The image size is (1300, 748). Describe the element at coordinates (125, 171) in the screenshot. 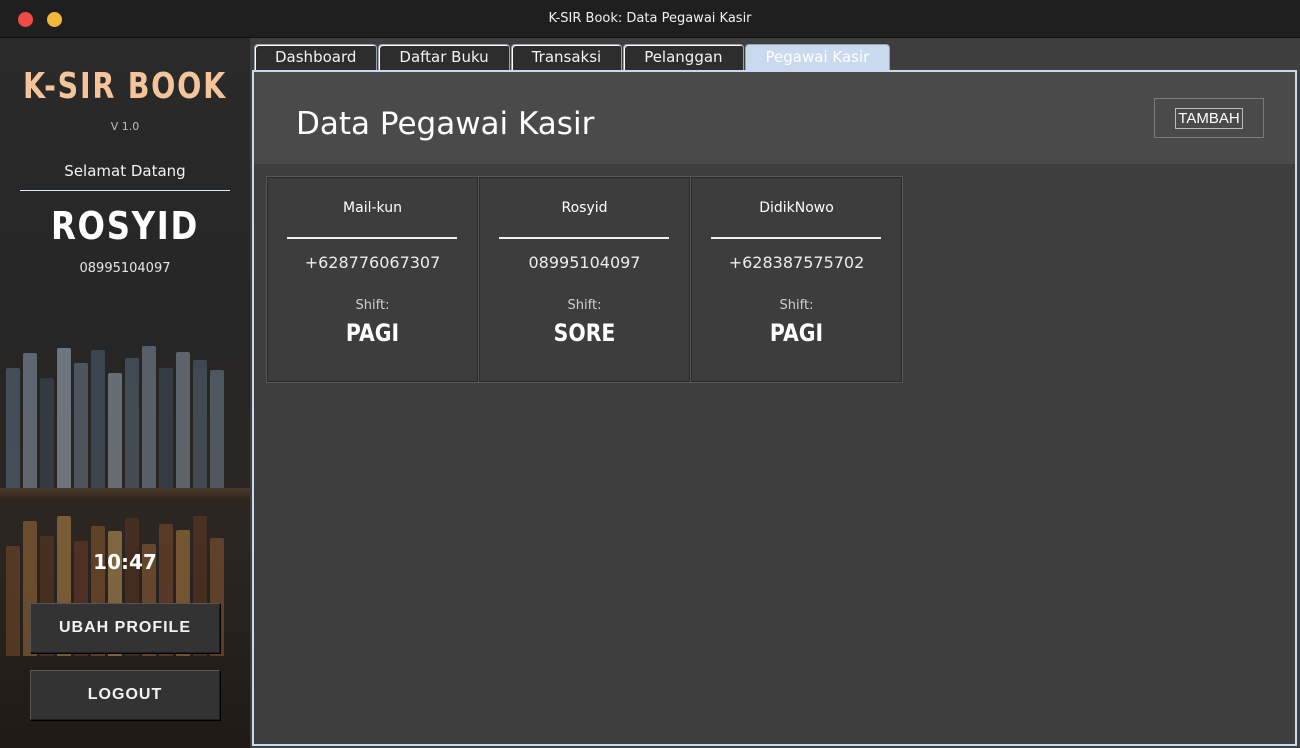

I see `welcome-label: Selamat Datang` at that location.